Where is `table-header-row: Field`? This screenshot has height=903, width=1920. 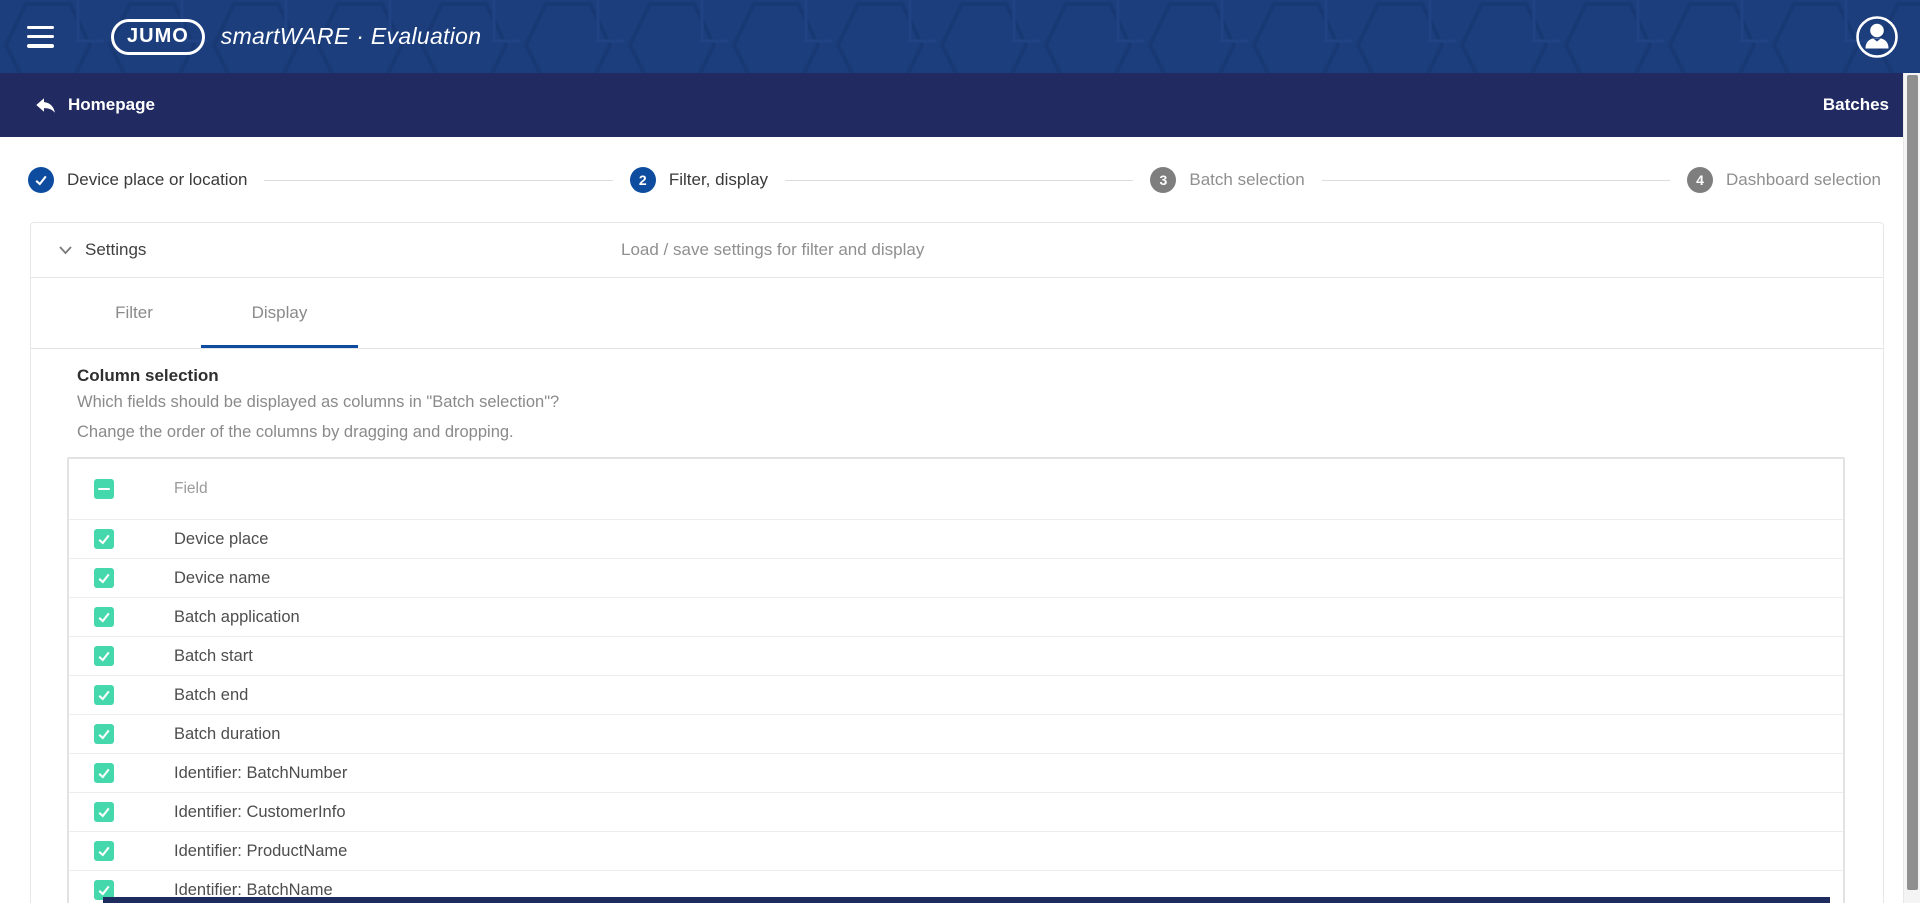 table-header-row: Field is located at coordinates (956, 489).